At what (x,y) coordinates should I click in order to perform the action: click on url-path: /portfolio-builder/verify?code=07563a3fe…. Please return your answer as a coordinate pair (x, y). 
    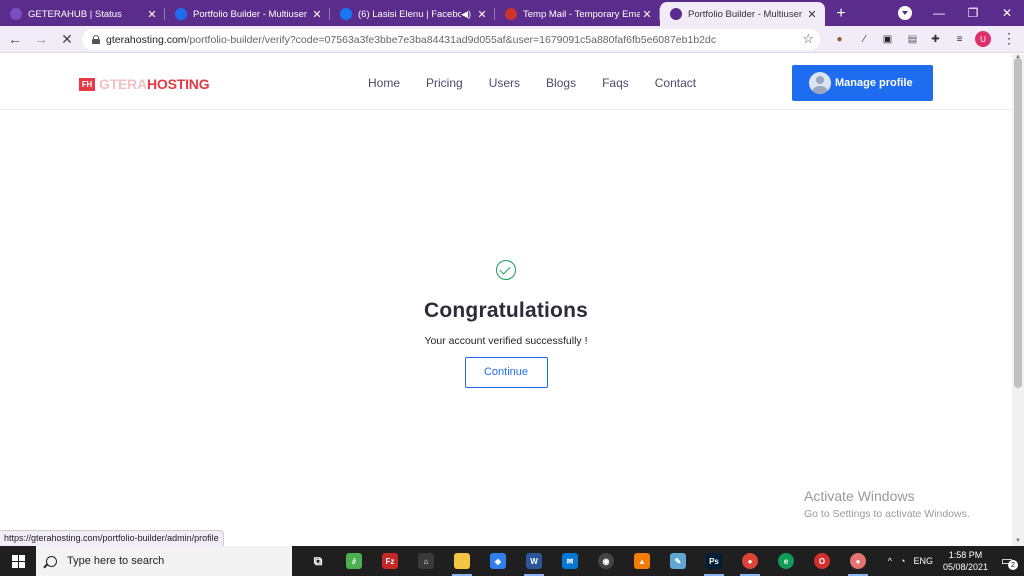
    Looking at the image, I should click on (451, 39).